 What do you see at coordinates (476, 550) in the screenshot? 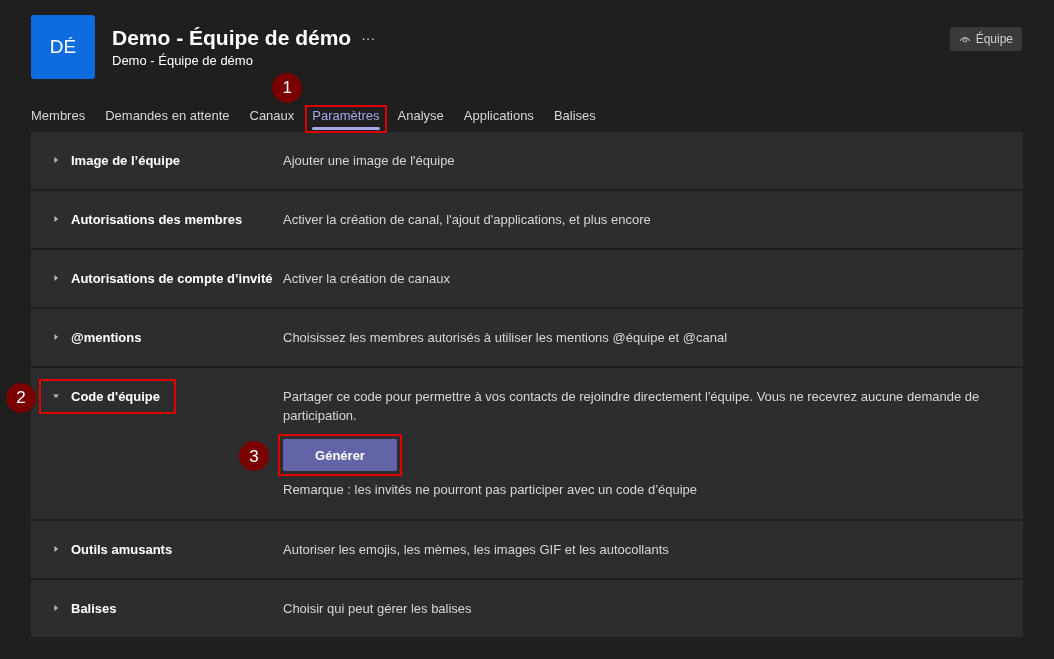
I see `section-description: Autoriser les emojis, les mèmes, les images GIF et les autocollants` at bounding box center [476, 550].